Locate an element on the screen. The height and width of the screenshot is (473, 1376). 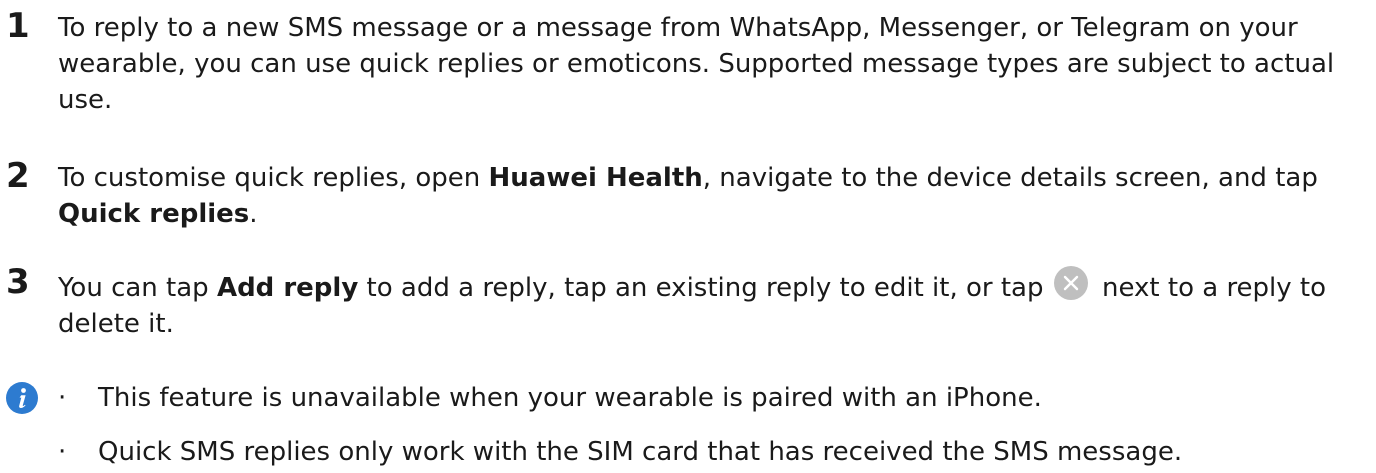
info-icon is located at coordinates (22, 398).